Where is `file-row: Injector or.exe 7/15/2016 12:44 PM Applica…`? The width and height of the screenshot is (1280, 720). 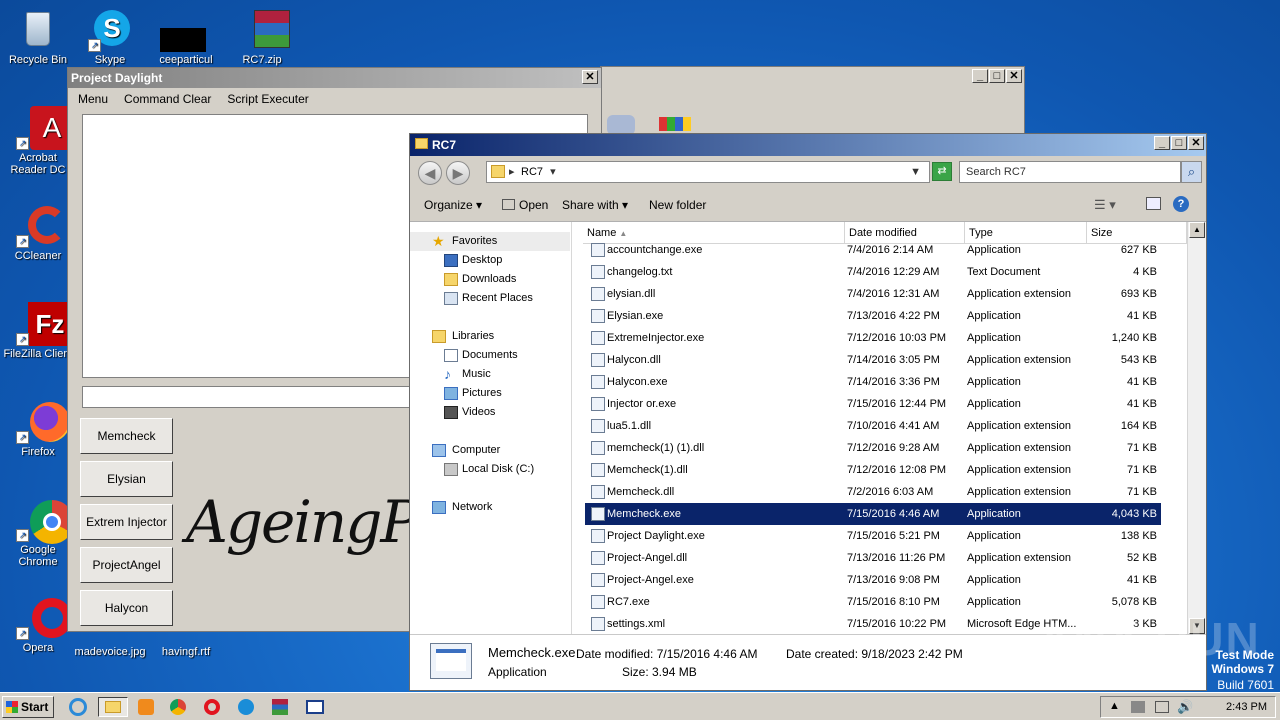 file-row: Injector or.exe 7/15/2016 12:44 PM Applica… is located at coordinates (873, 404).